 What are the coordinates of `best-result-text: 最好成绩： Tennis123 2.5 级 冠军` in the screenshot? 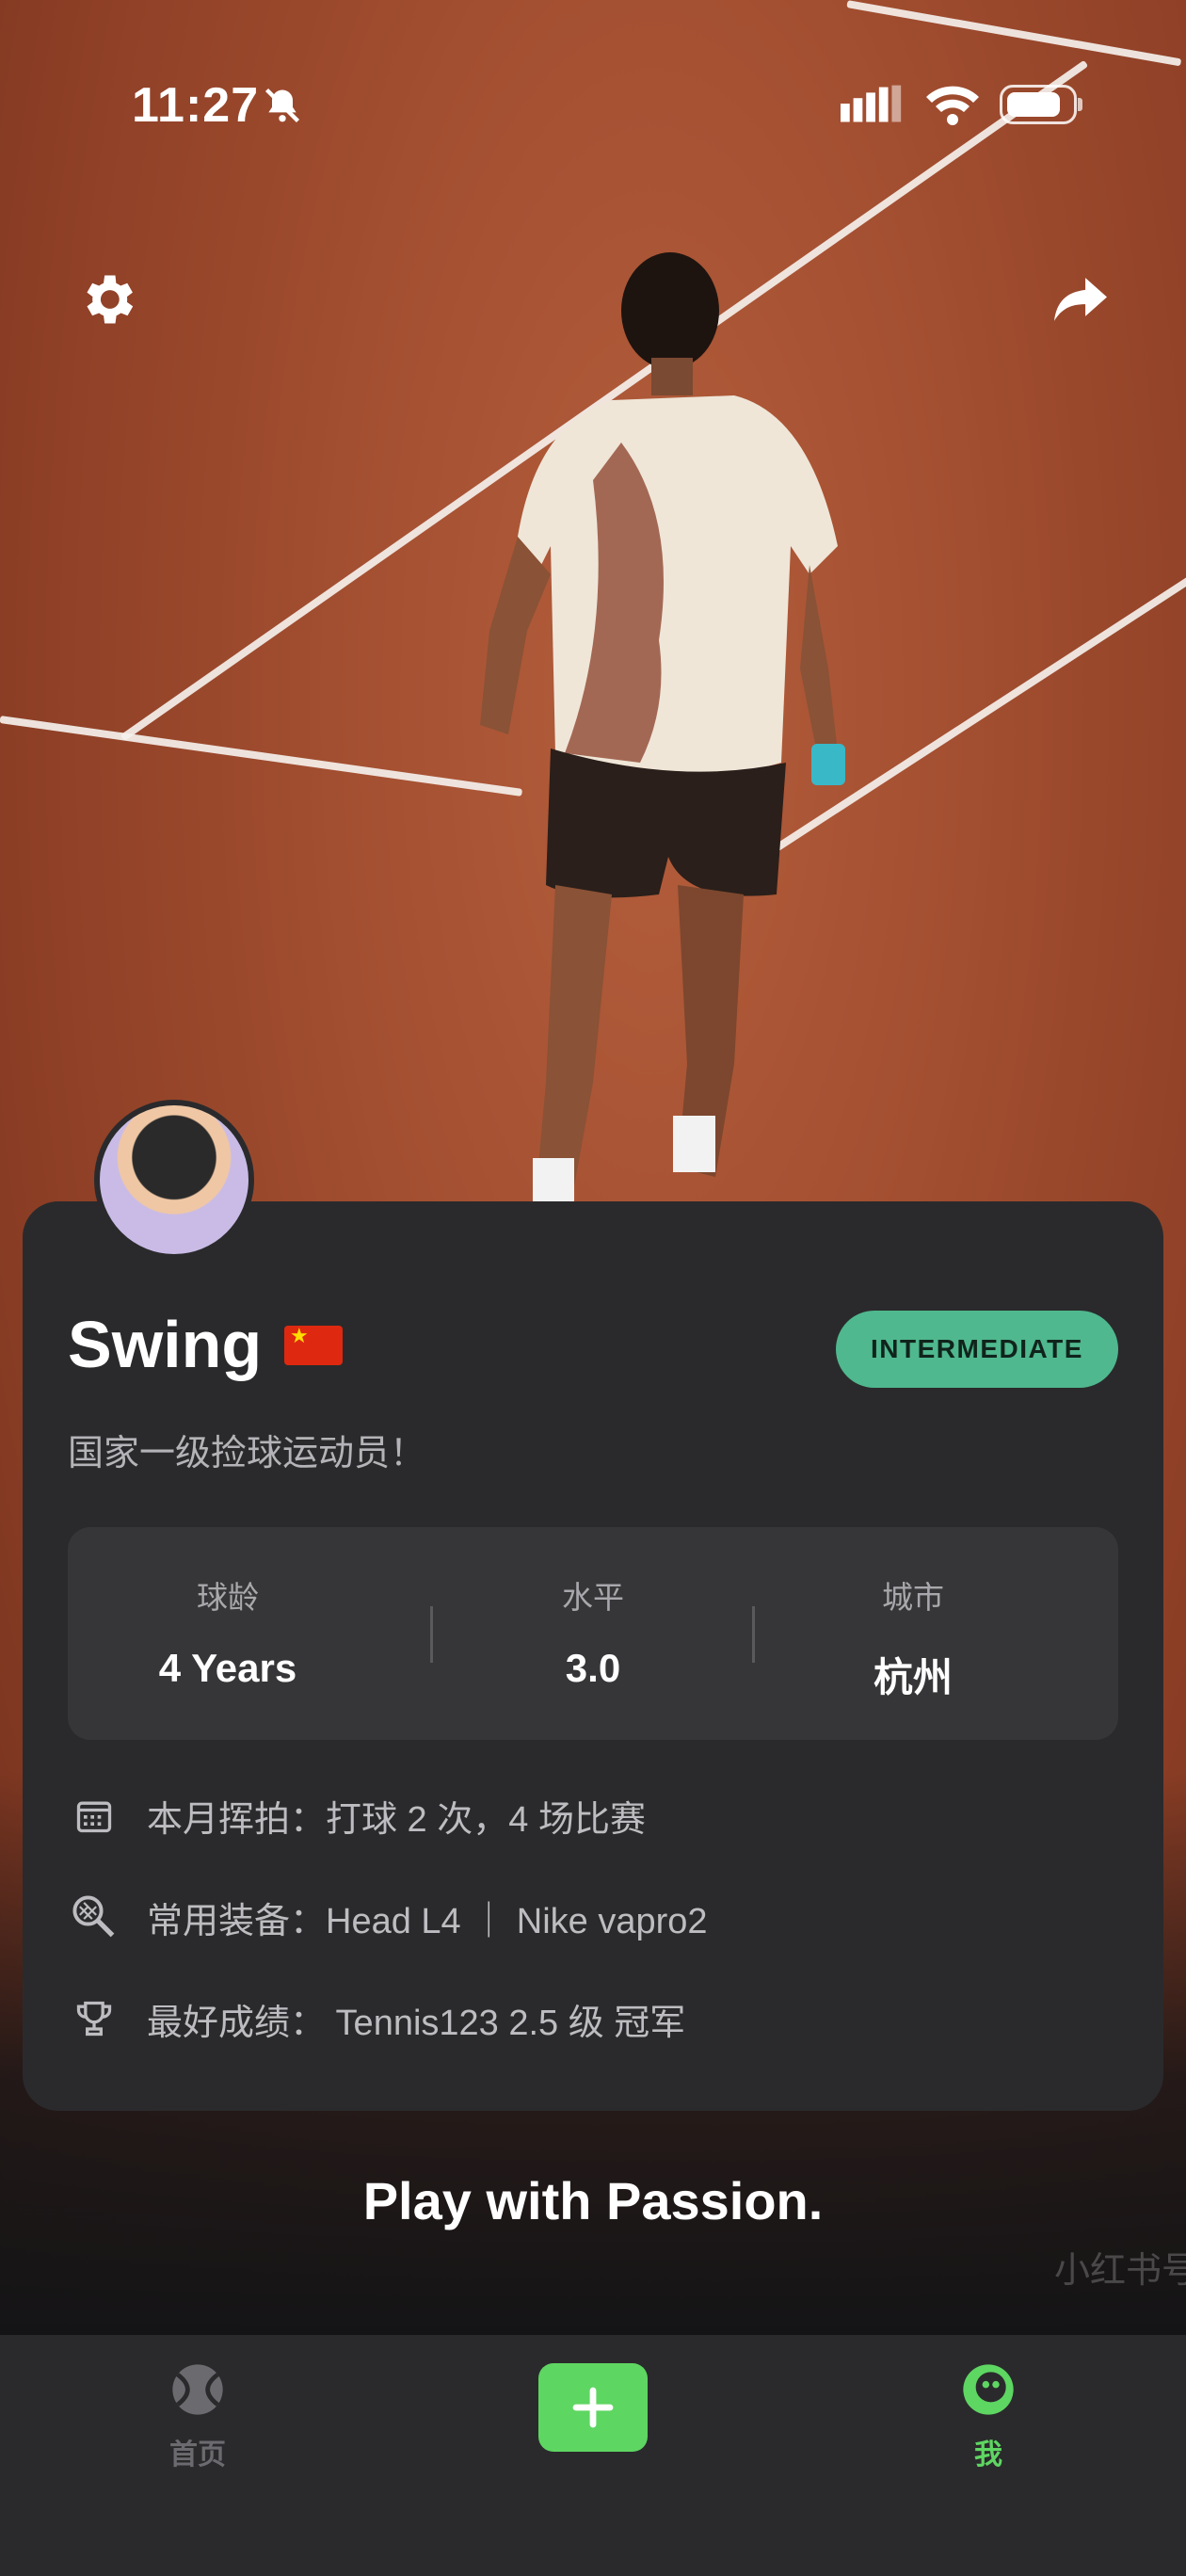 It's located at (416, 2023).